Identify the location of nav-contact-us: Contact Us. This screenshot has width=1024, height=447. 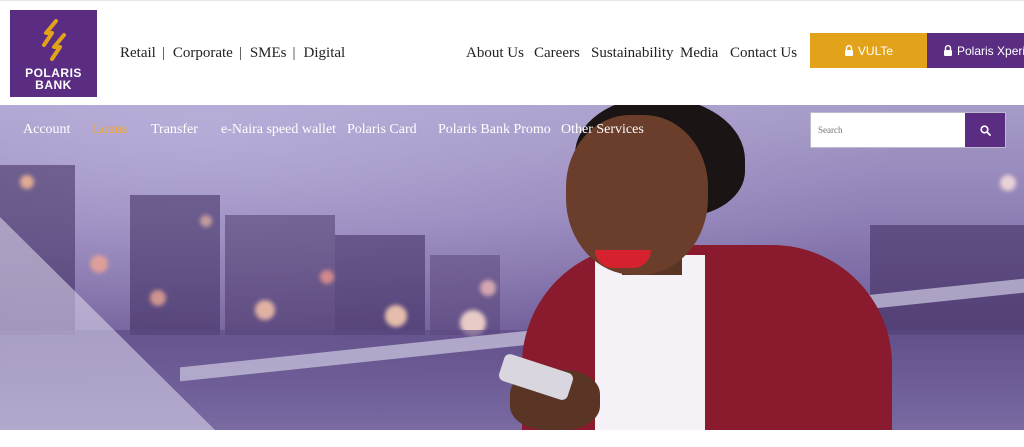
(763, 53).